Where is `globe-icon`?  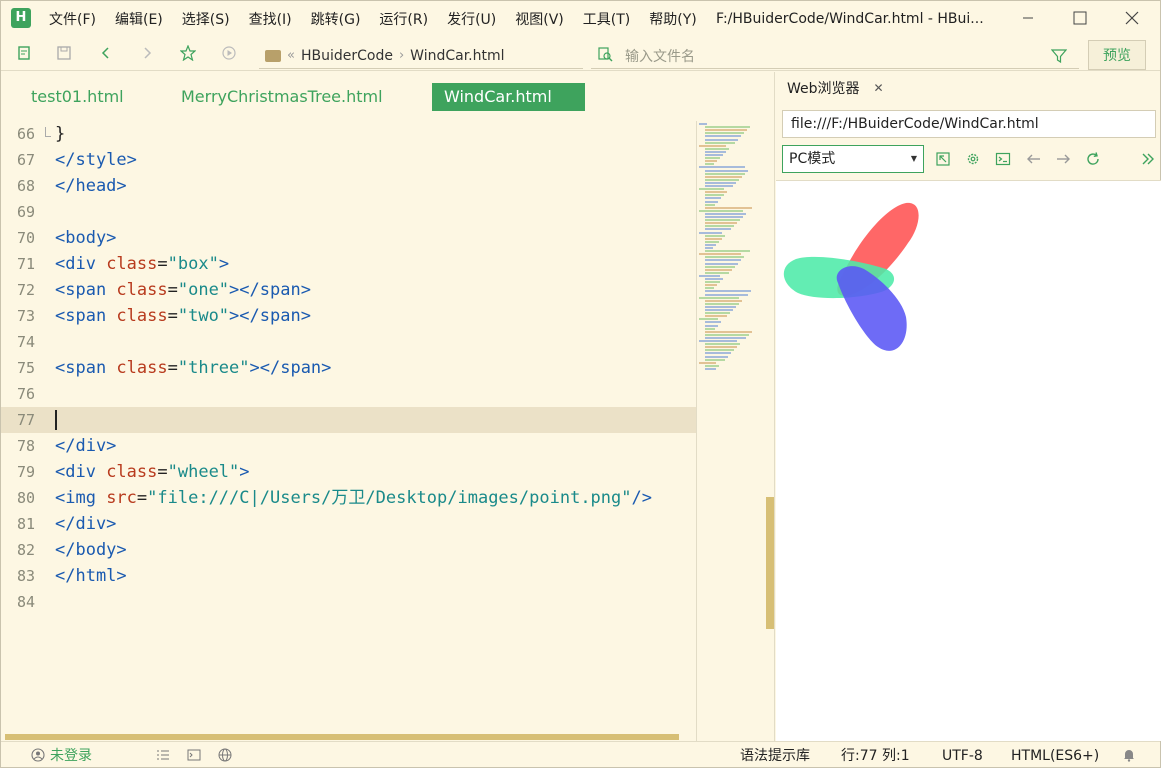
globe-icon is located at coordinates (225, 756).